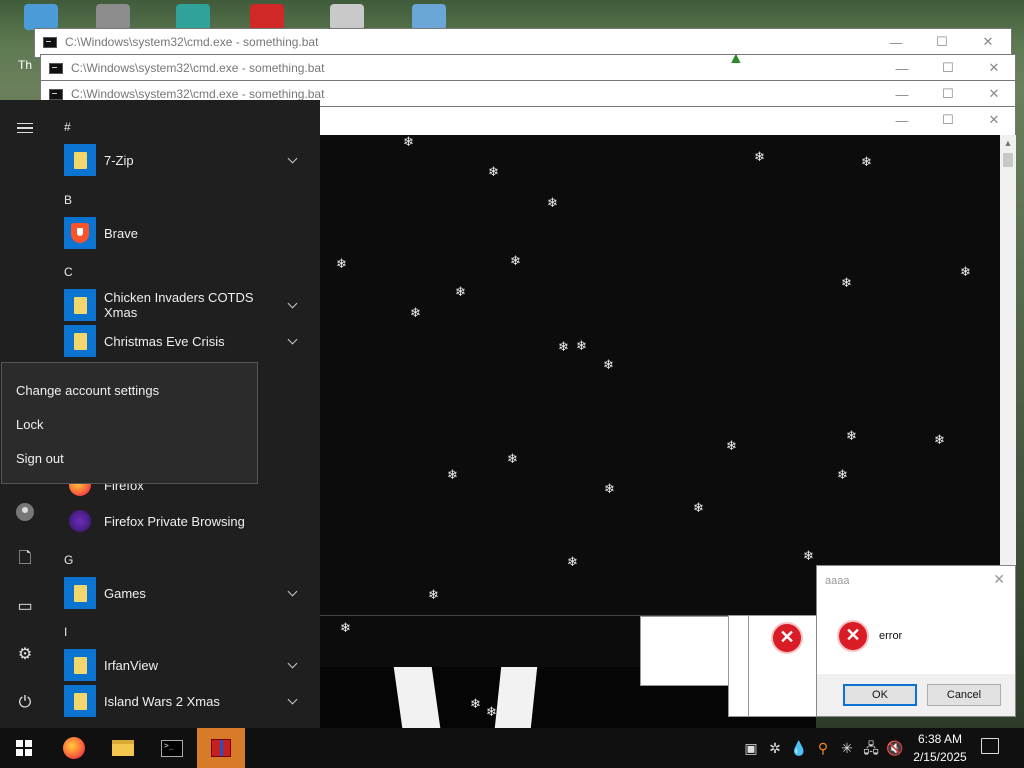 This screenshot has width=1024, height=768. Describe the element at coordinates (751, 748) in the screenshot. I see `antivirus-icon: ▣` at that location.